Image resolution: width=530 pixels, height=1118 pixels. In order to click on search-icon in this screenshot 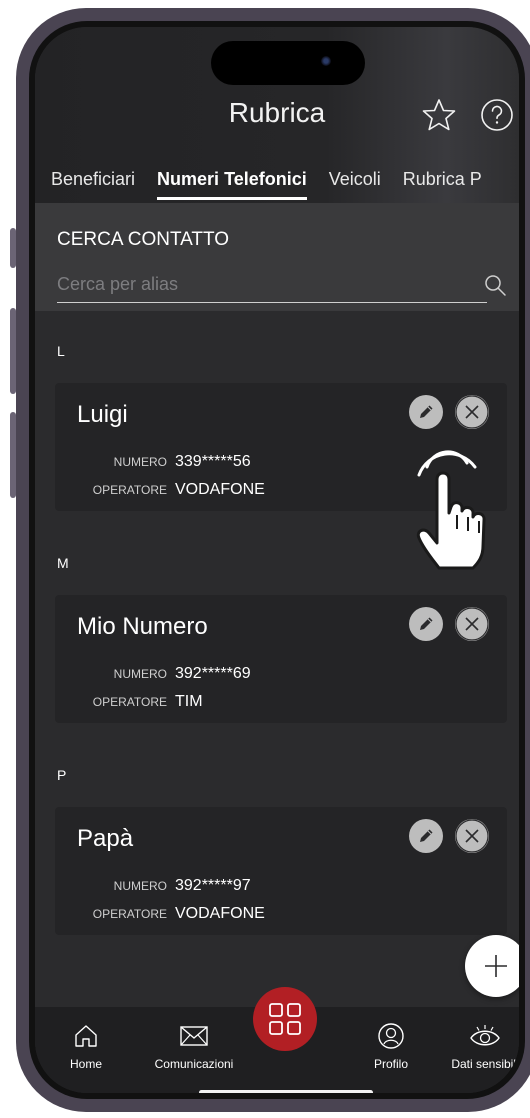, I will do `click(495, 285)`.